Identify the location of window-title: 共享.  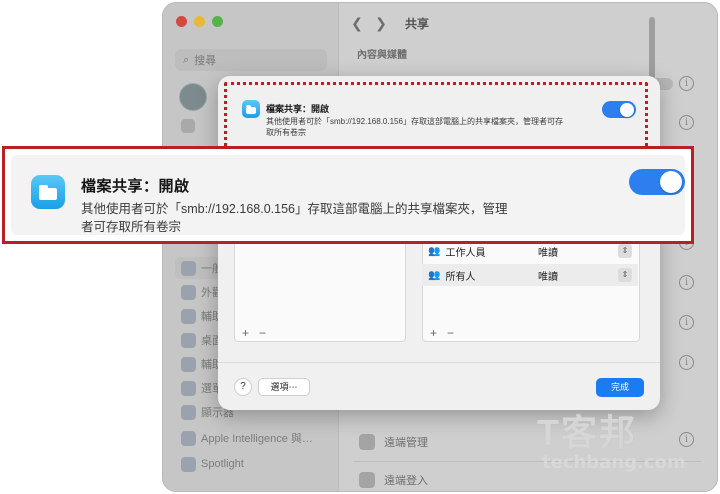
(417, 24).